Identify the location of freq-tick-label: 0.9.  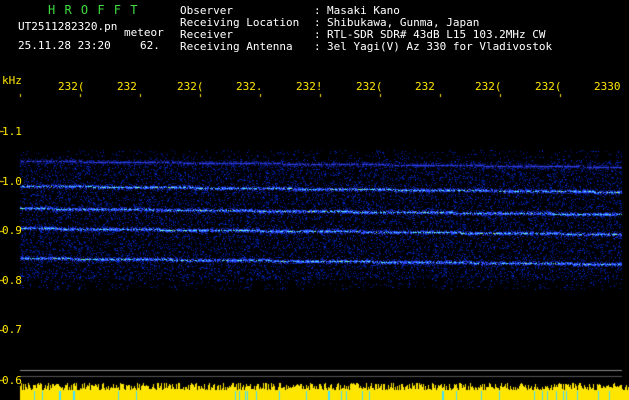
(12, 230).